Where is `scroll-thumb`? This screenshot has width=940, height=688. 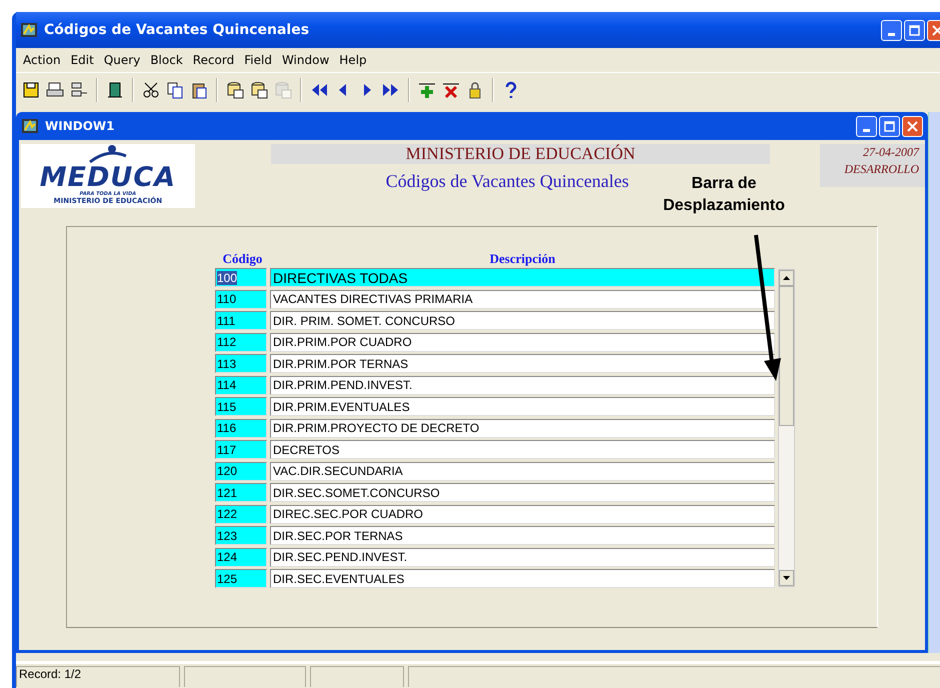
scroll-thumb is located at coordinates (786, 356).